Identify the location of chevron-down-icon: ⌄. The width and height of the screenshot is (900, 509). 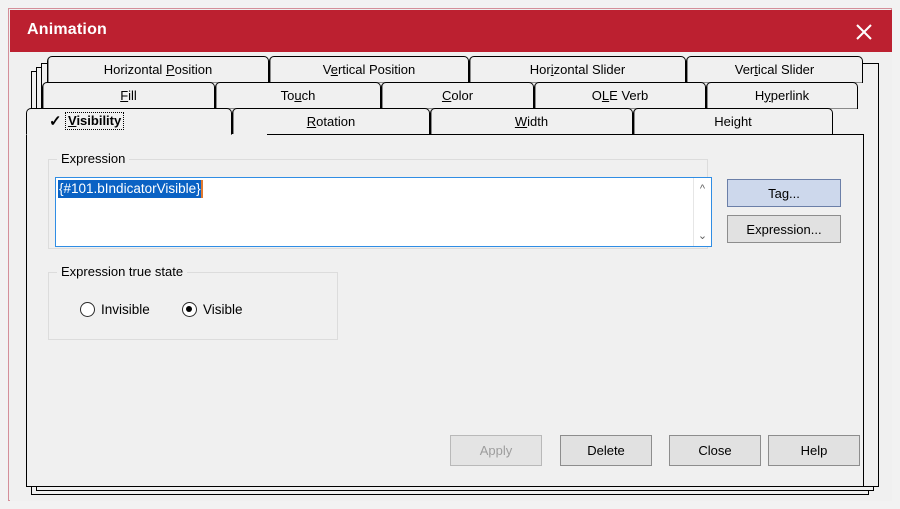
(702, 235).